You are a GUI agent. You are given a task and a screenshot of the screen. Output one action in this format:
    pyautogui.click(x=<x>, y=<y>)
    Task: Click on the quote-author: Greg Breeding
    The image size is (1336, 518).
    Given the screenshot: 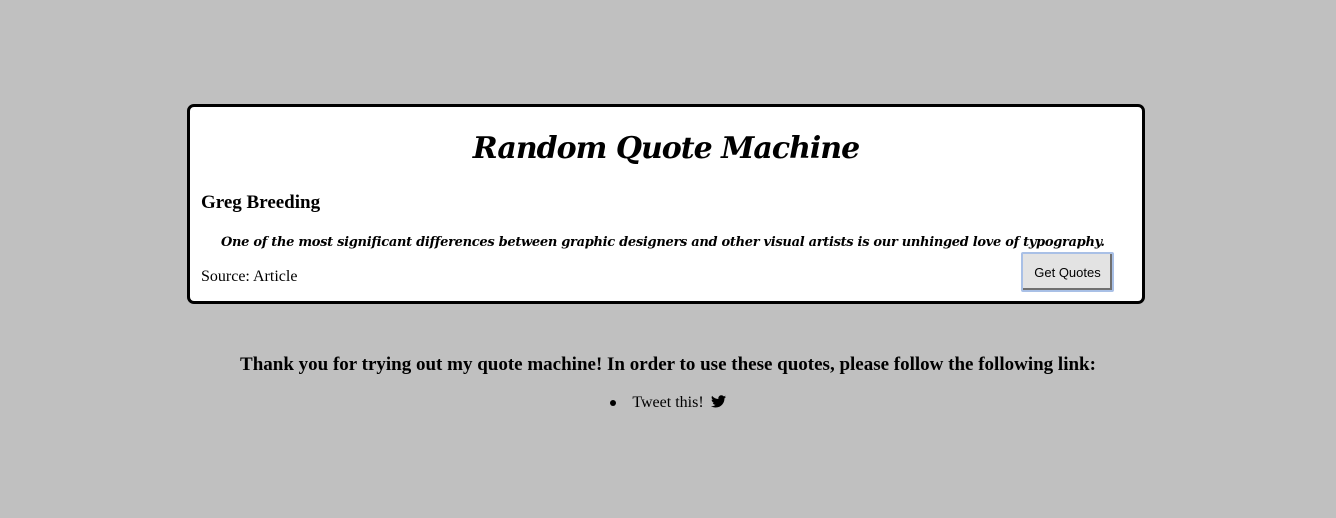 What is the action you would take?
    pyautogui.click(x=261, y=202)
    